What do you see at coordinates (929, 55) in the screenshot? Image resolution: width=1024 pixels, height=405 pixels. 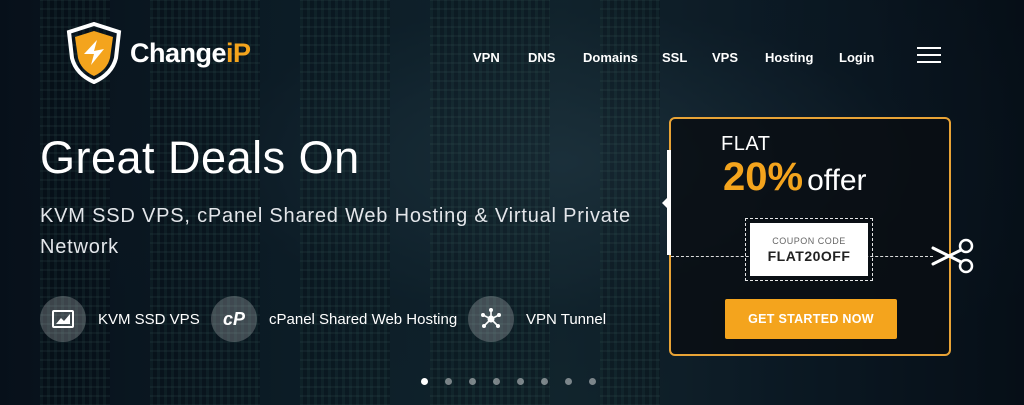 I see `hamburger-icon` at bounding box center [929, 55].